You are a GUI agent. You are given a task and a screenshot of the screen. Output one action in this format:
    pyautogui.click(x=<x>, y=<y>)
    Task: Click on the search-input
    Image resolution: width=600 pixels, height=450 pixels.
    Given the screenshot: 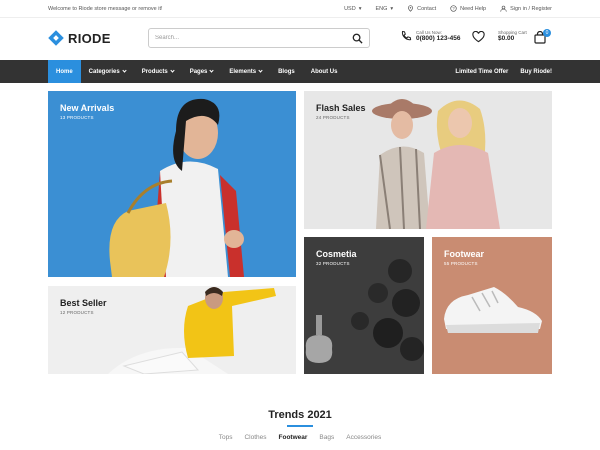 What is the action you would take?
    pyautogui.click(x=250, y=38)
    